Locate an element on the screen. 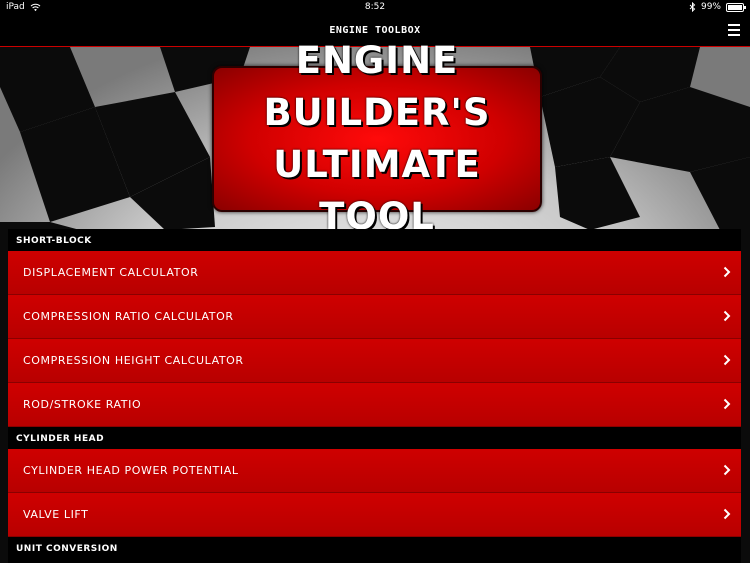 Image resolution: width=750 pixels, height=563 pixels. battery-icon is located at coordinates (736, 7).